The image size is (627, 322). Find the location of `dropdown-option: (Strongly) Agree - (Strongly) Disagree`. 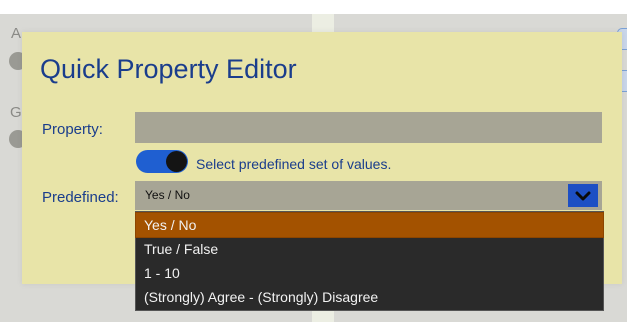

dropdown-option: (Strongly) Agree - (Strongly) Disagree is located at coordinates (369, 297).